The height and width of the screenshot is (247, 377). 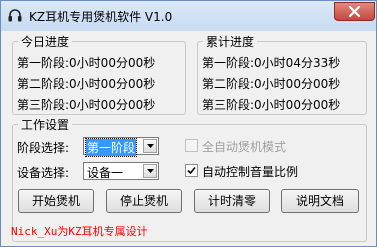 I want to click on today-stage2-label: 第二阶段:, so click(x=43, y=84).